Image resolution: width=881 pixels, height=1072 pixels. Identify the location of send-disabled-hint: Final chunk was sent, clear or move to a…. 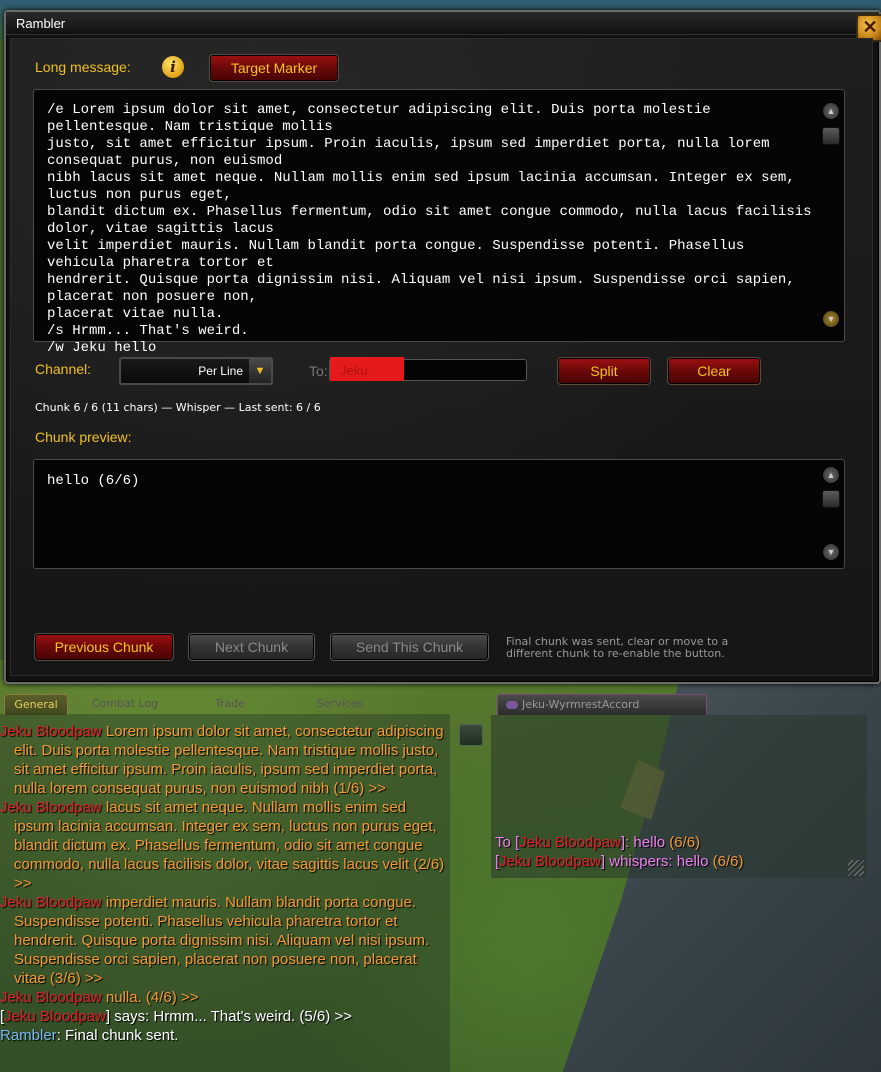
(617, 647).